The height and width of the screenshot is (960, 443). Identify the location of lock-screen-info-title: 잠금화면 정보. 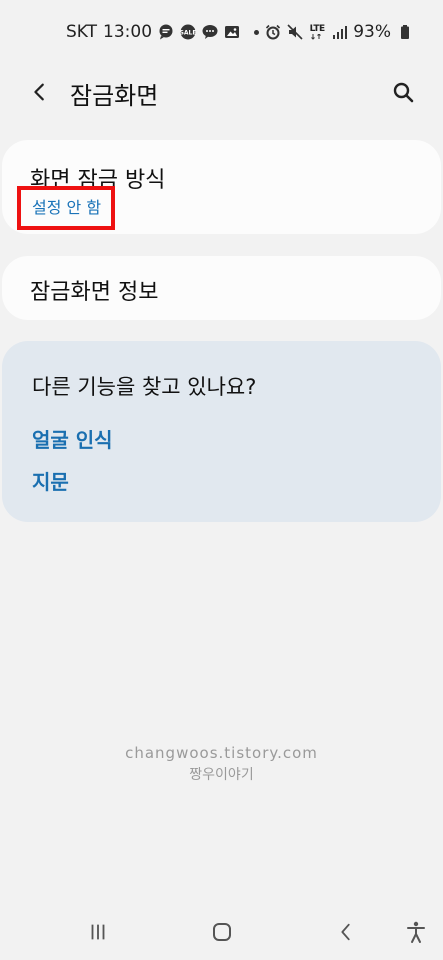
(94, 292).